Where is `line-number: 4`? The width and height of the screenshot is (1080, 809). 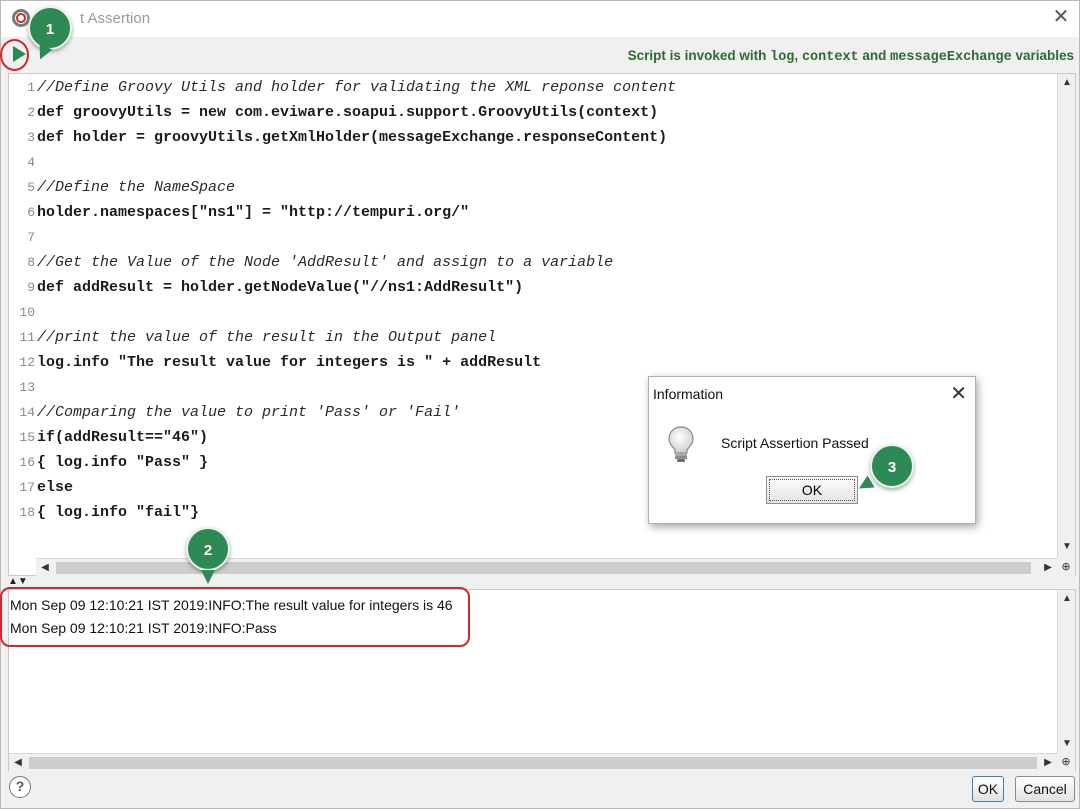
line-number: 4 is located at coordinates (31, 162).